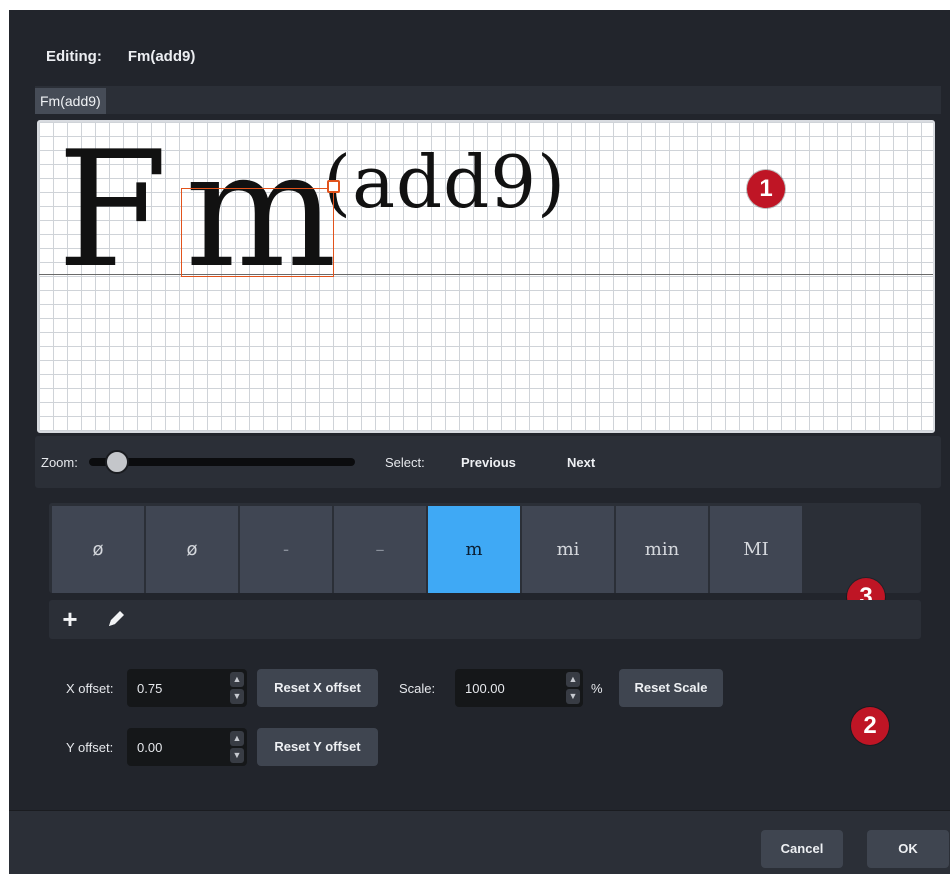 The height and width of the screenshot is (874, 950). I want to click on y-offset-field: ▲ ▼, so click(187, 747).